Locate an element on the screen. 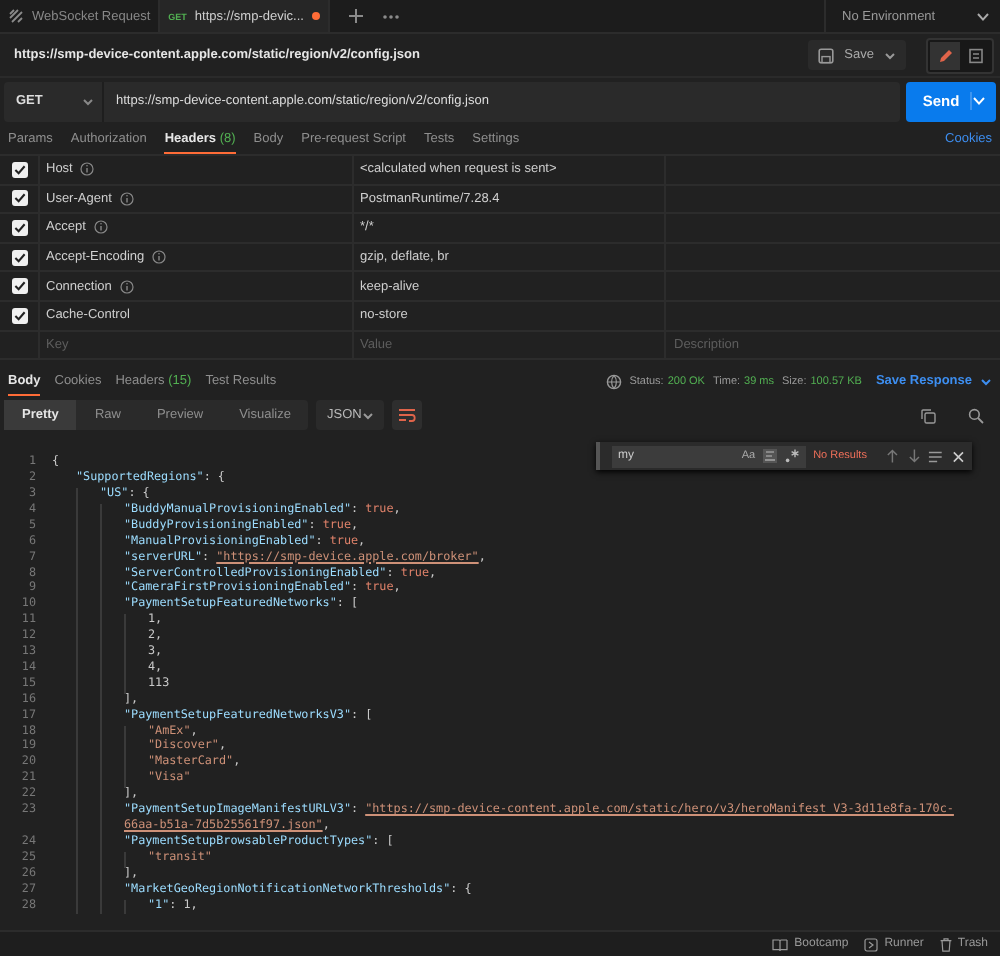 This screenshot has width=1000, height=956. close-icon is located at coordinates (957, 456).